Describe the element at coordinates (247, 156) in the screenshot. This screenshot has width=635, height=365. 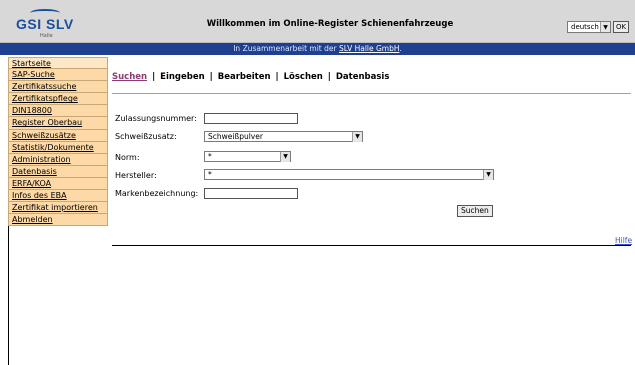
I see `norm-select: * ▼` at that location.